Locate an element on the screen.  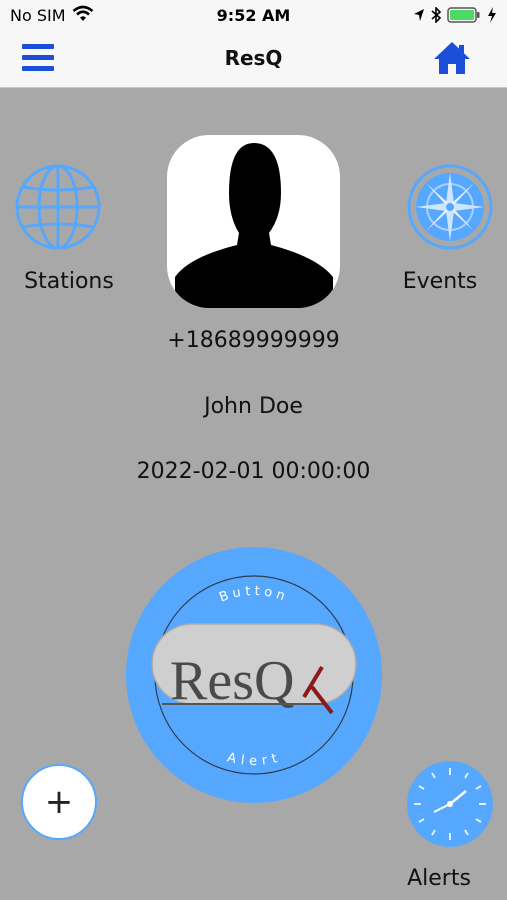
svg-text: Button is located at coordinates (253, 595).